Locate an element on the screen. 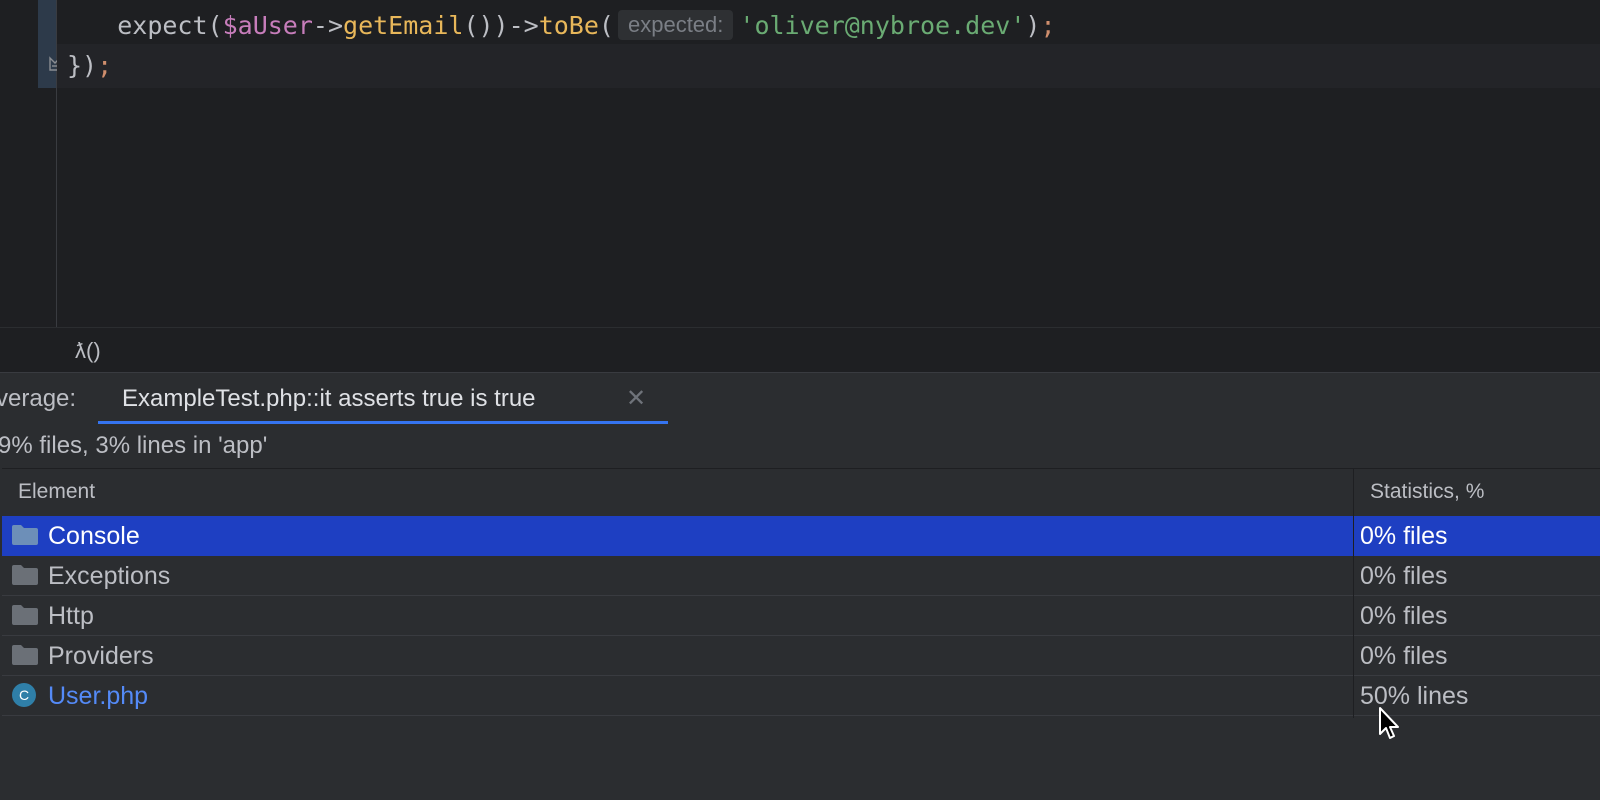 The image size is (1600, 800). column-divider is located at coordinates (1353, 593).